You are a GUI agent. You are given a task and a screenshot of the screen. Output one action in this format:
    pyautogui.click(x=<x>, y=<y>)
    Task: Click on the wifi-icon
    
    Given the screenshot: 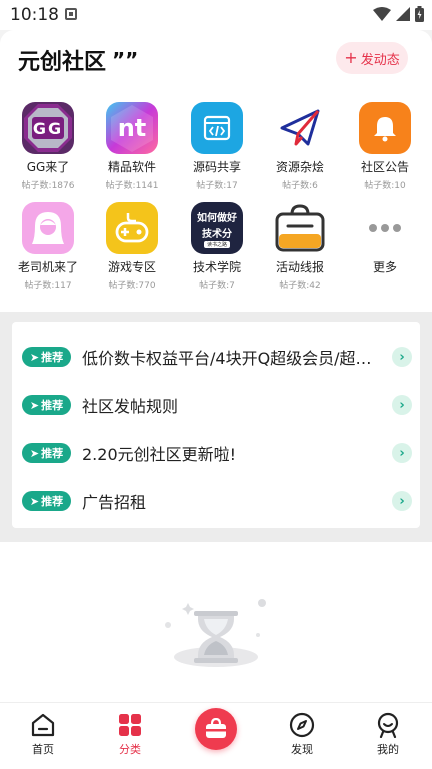 What is the action you would take?
    pyautogui.click(x=382, y=14)
    